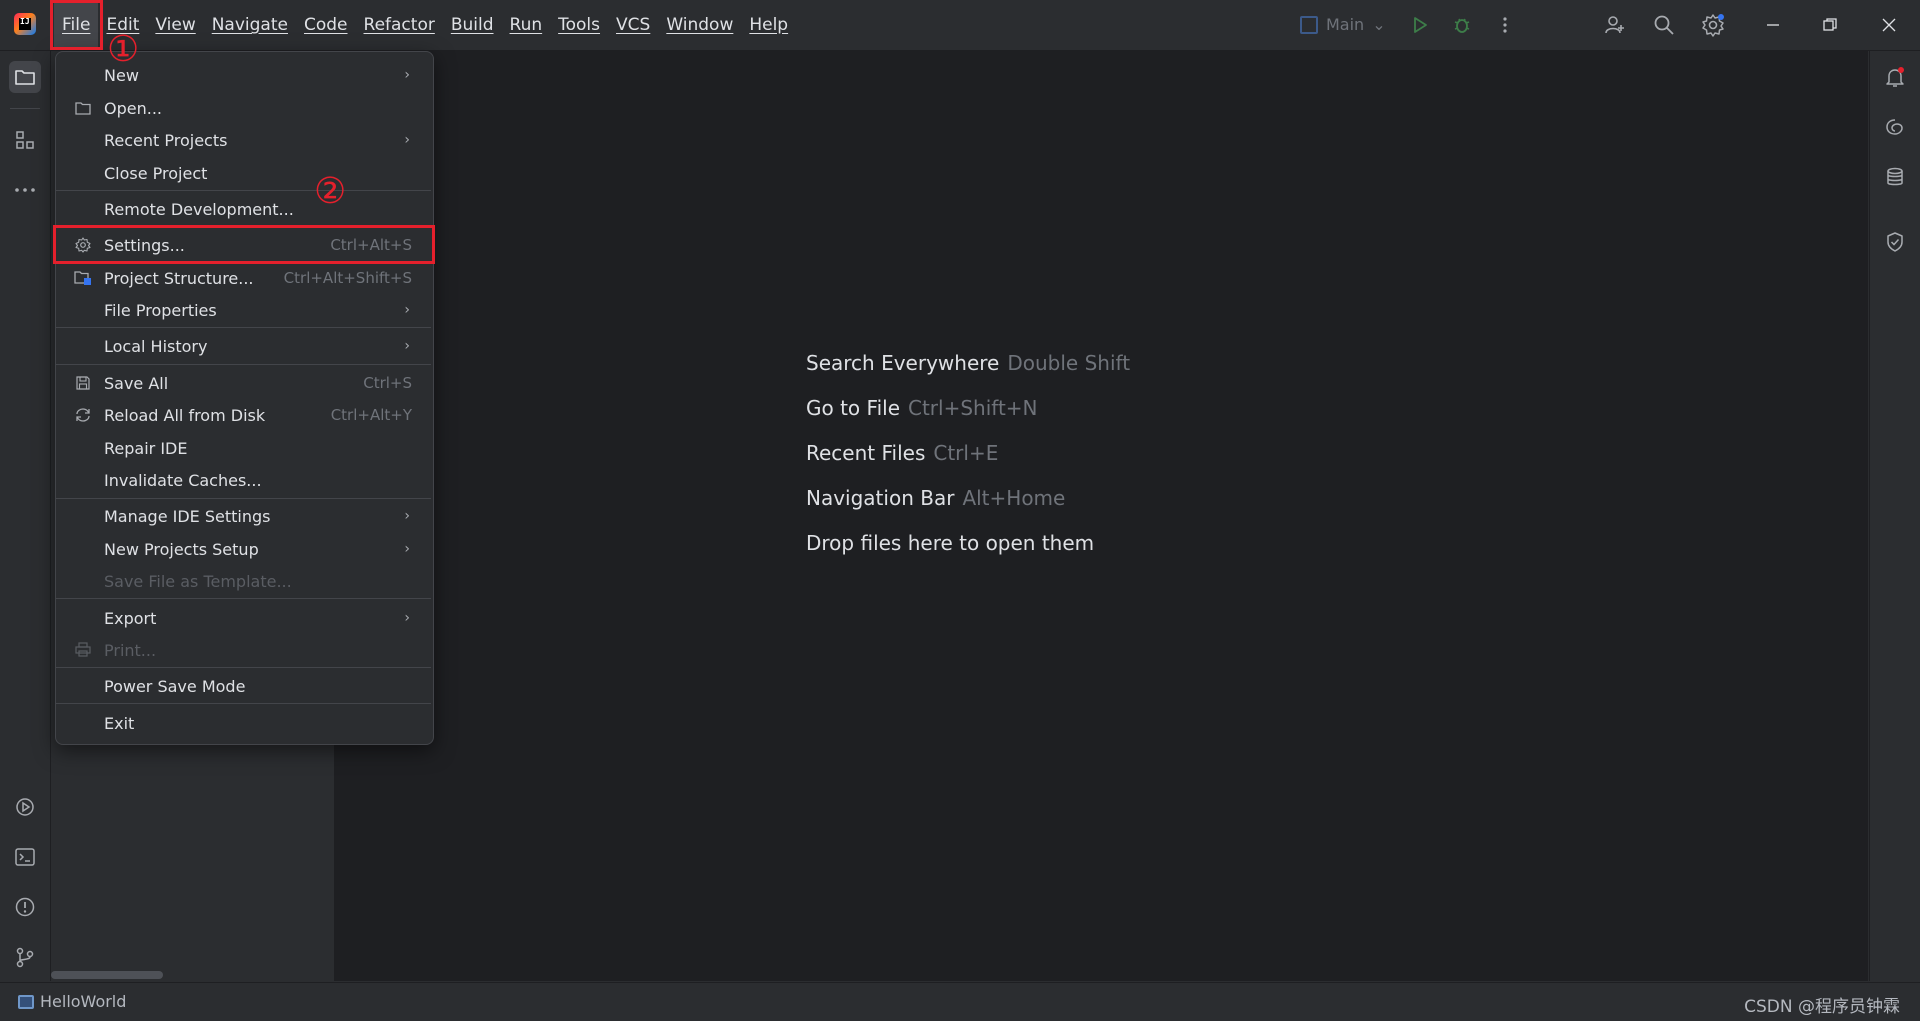 Image resolution: width=1920 pixels, height=1021 pixels. I want to click on project-structure-icon, so click(83, 278).